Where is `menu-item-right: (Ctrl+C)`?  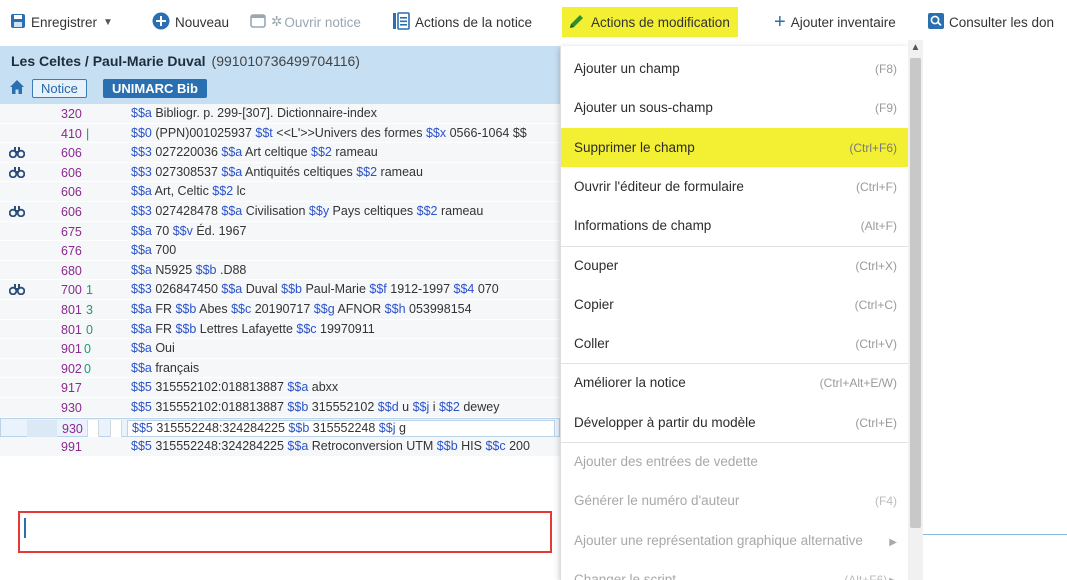 menu-item-right: (Ctrl+C) is located at coordinates (876, 304).